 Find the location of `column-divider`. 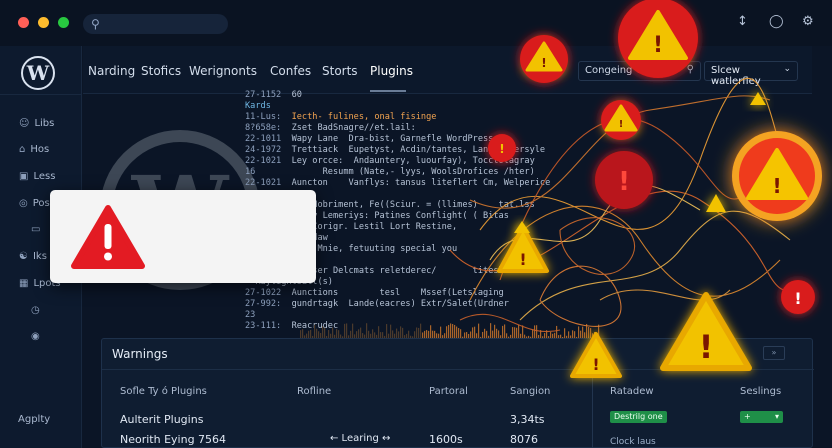

column-divider is located at coordinates (592, 409).